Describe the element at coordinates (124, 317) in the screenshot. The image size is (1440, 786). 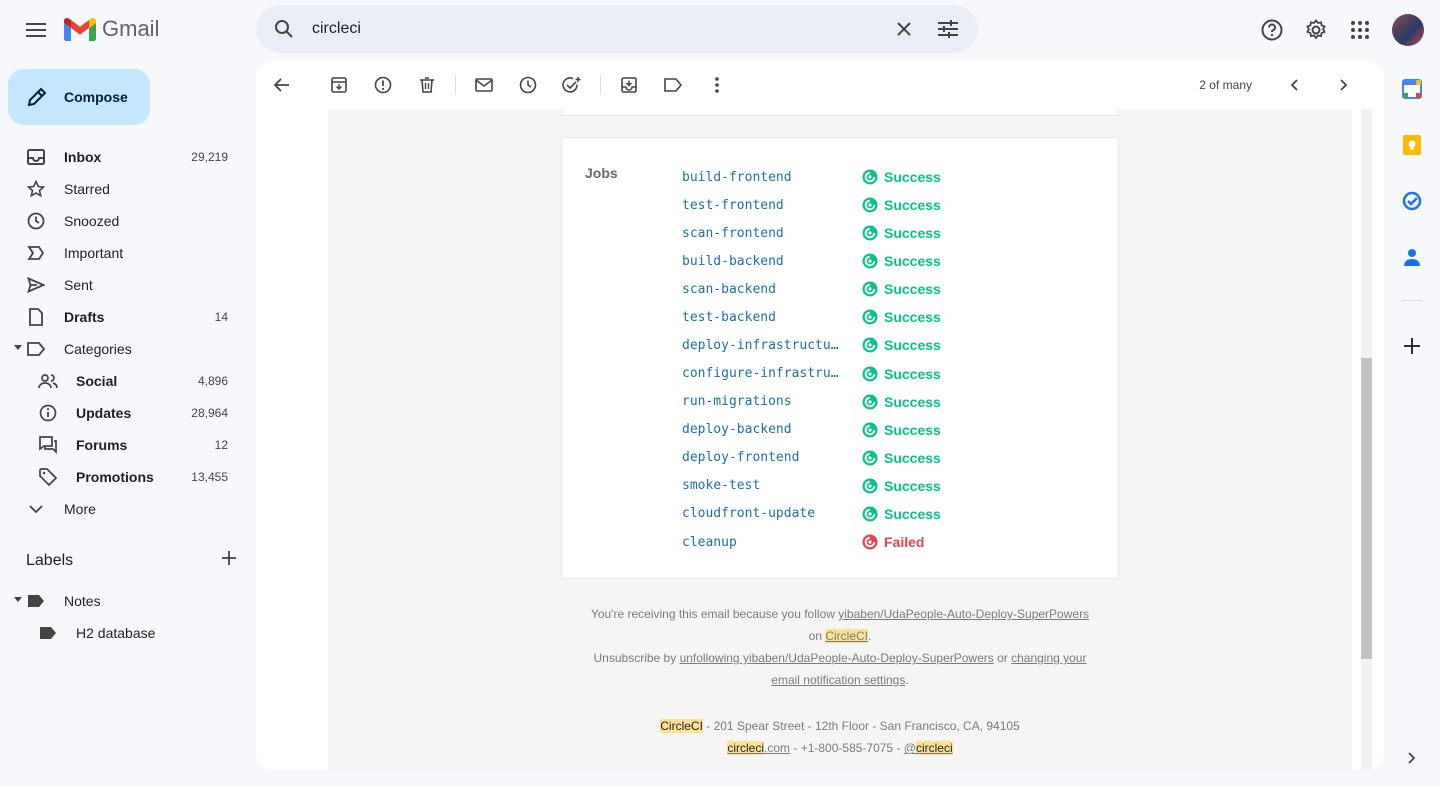
I see `sidebar-item-drafts: Drafts 14` at that location.